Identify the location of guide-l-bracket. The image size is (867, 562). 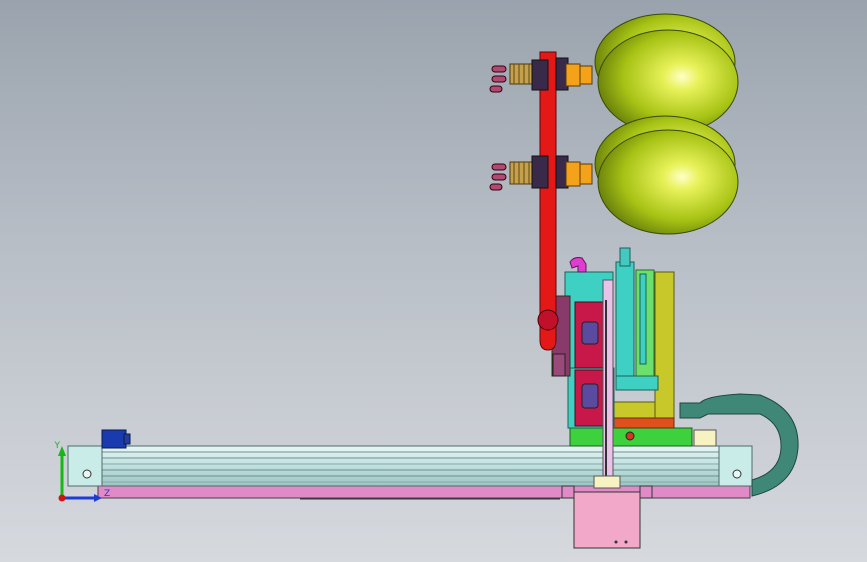
(637, 383).